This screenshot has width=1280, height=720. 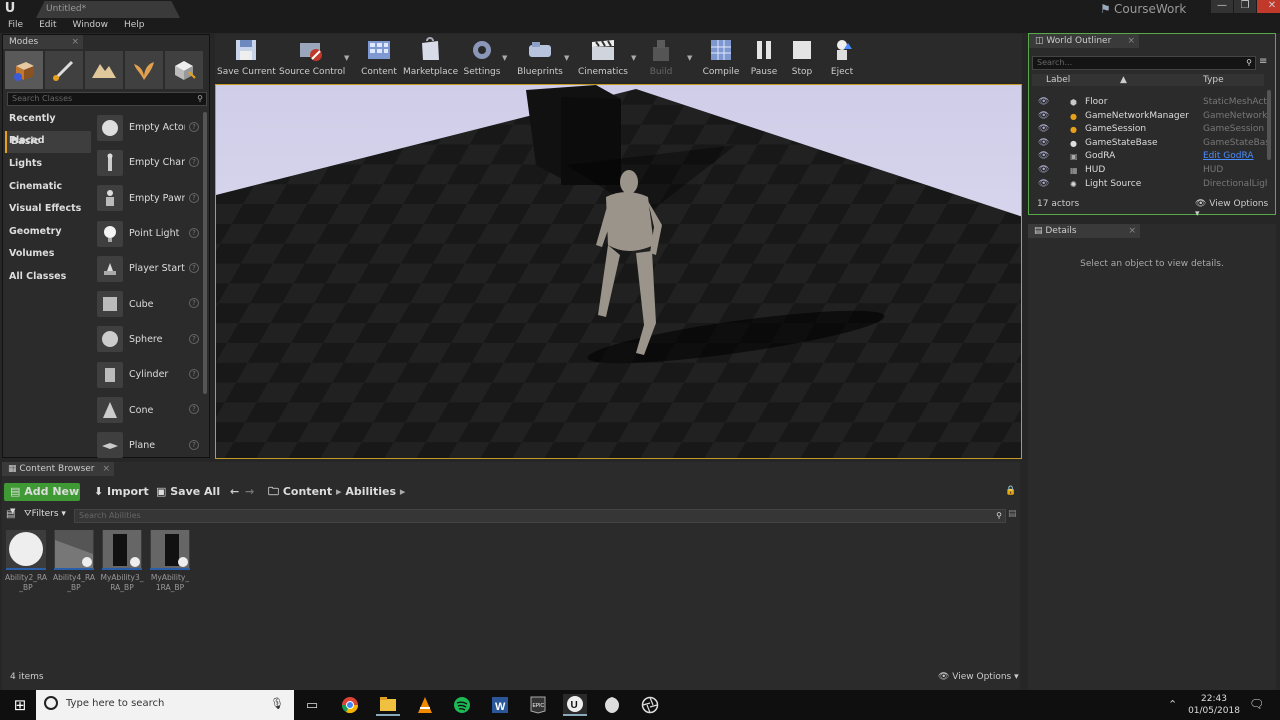 What do you see at coordinates (134, 25) in the screenshot?
I see `menu-help: Help` at bounding box center [134, 25].